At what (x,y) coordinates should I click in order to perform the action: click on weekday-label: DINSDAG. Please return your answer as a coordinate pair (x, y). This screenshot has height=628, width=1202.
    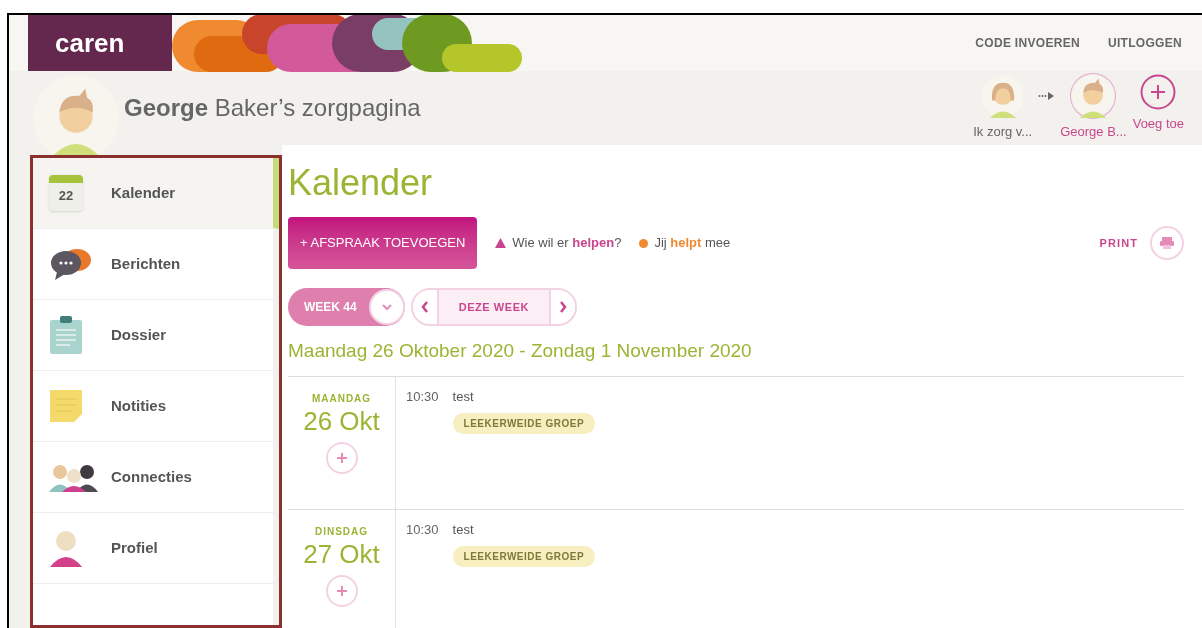
    Looking at the image, I should click on (341, 532).